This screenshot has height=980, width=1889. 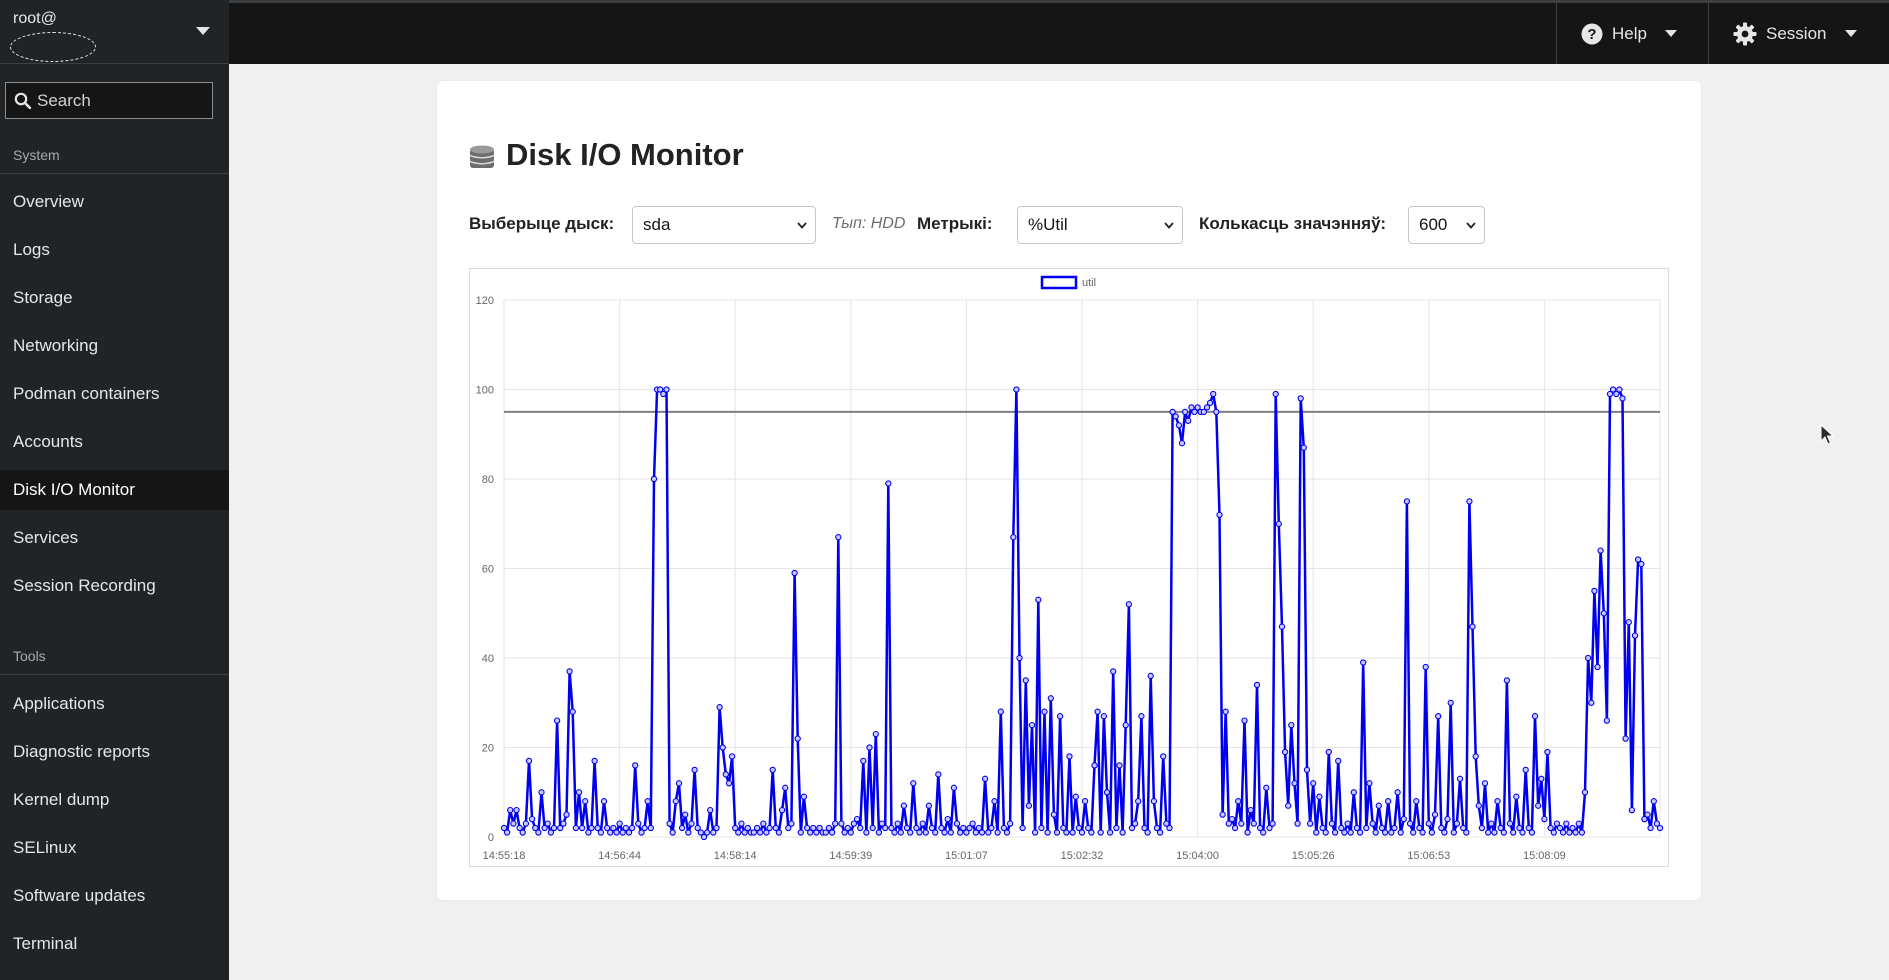 I want to click on x-tick-label: 14:58:14, so click(x=735, y=856).